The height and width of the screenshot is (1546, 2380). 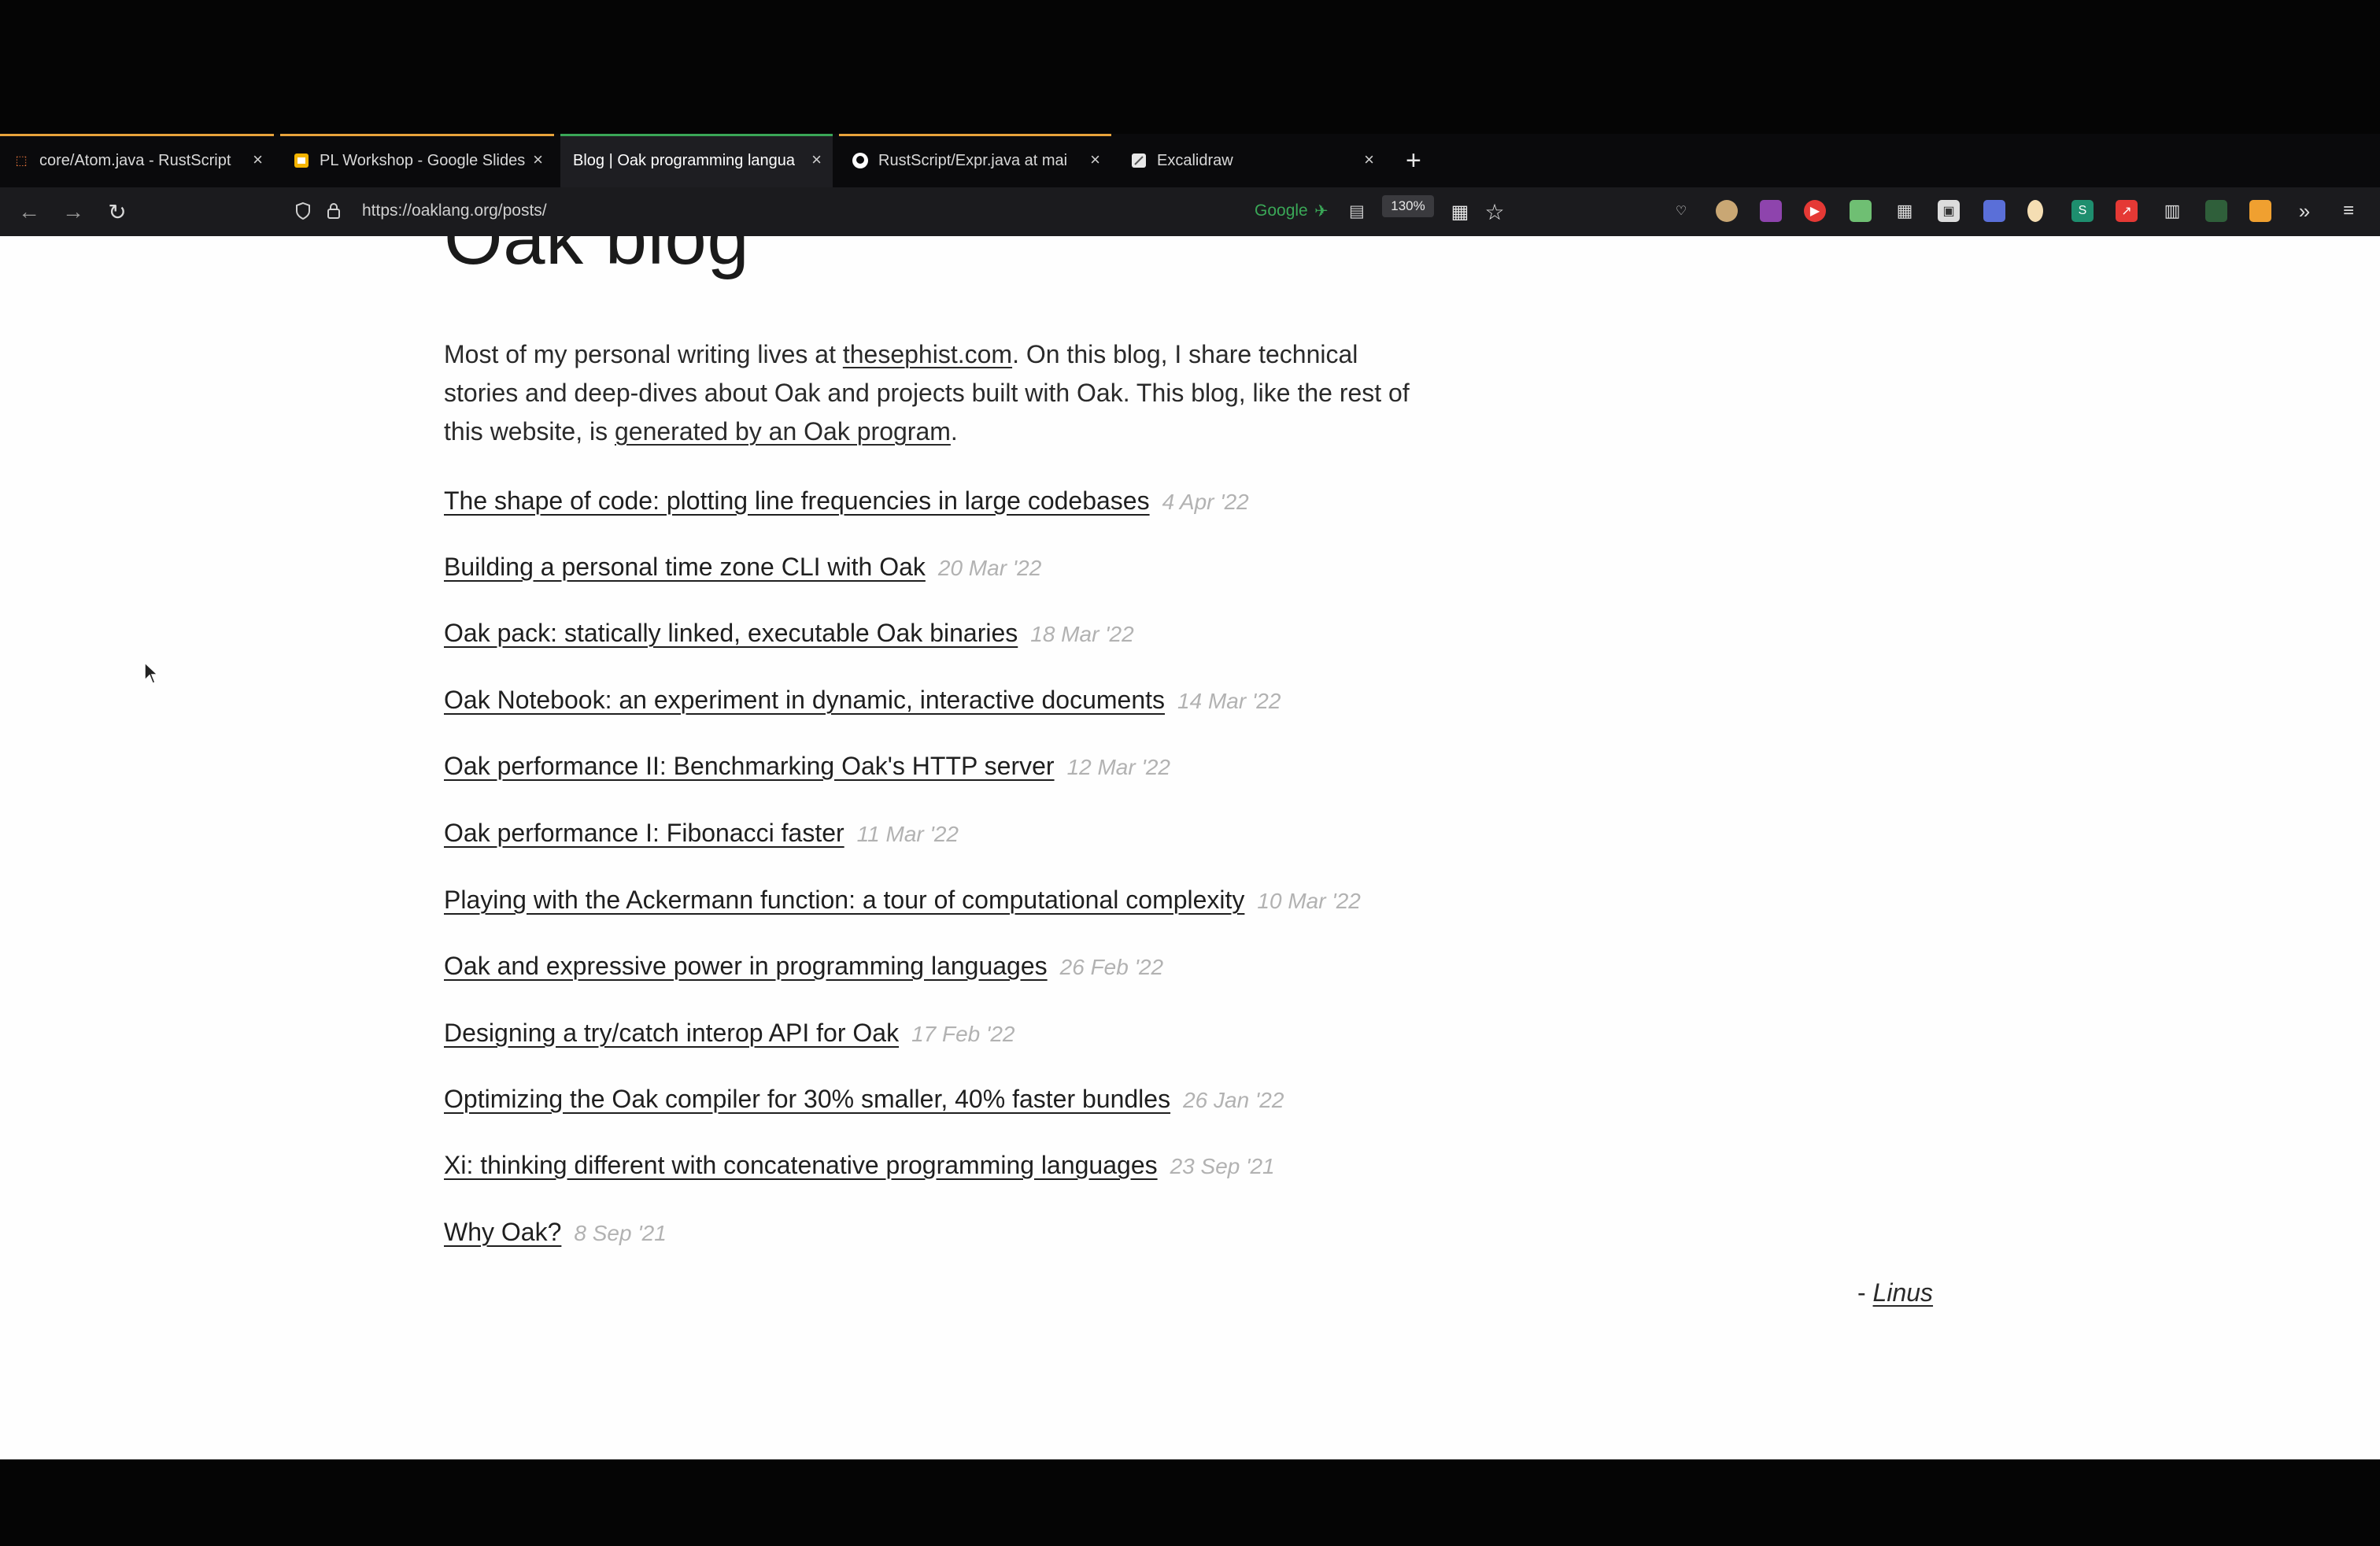 What do you see at coordinates (883, 212) in the screenshot?
I see `url-bar: https://oaklang.org/posts/ Google ✈ ▤` at bounding box center [883, 212].